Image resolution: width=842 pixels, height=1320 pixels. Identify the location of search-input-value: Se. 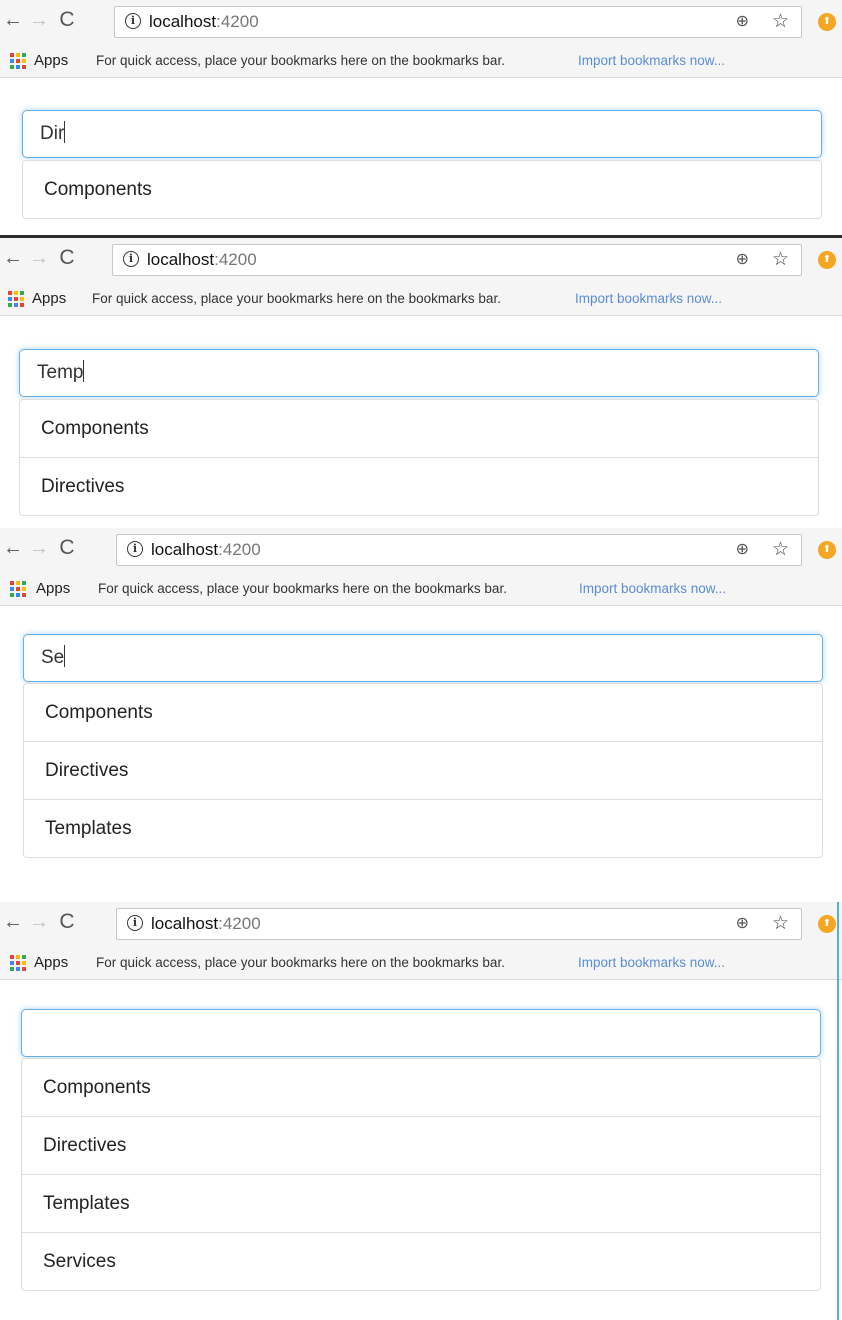
(53, 657).